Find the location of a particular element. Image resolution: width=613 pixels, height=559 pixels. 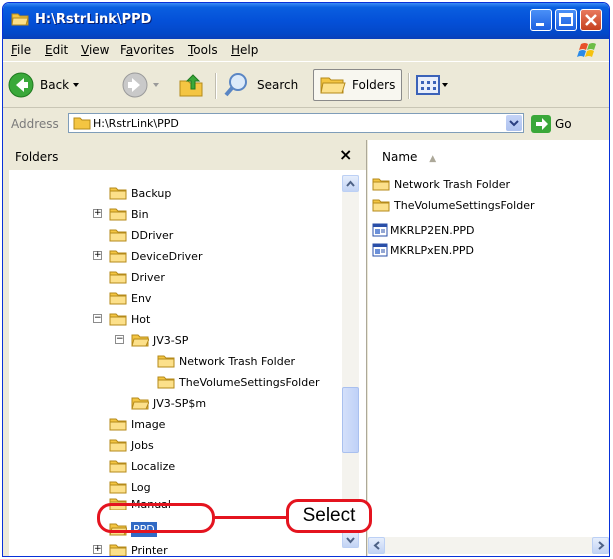

menu-edit: Edit is located at coordinates (56, 50).